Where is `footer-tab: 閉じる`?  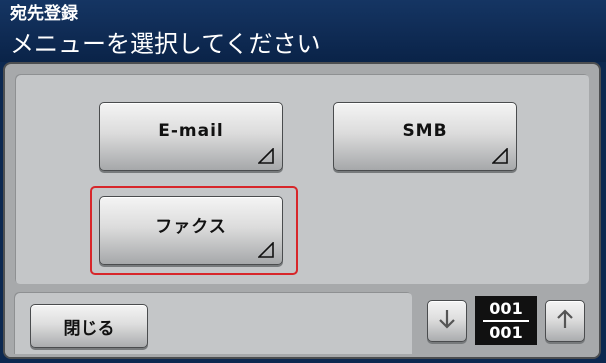 footer-tab: 閉じる is located at coordinates (213, 323).